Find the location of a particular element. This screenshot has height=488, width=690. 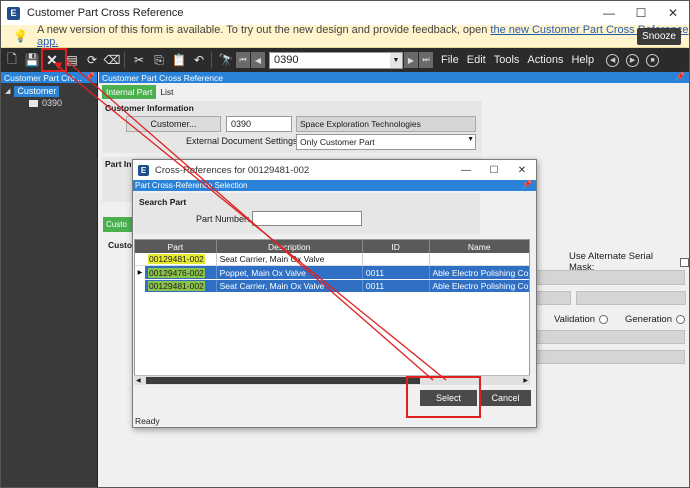

tab-list: List is located at coordinates (166, 92).